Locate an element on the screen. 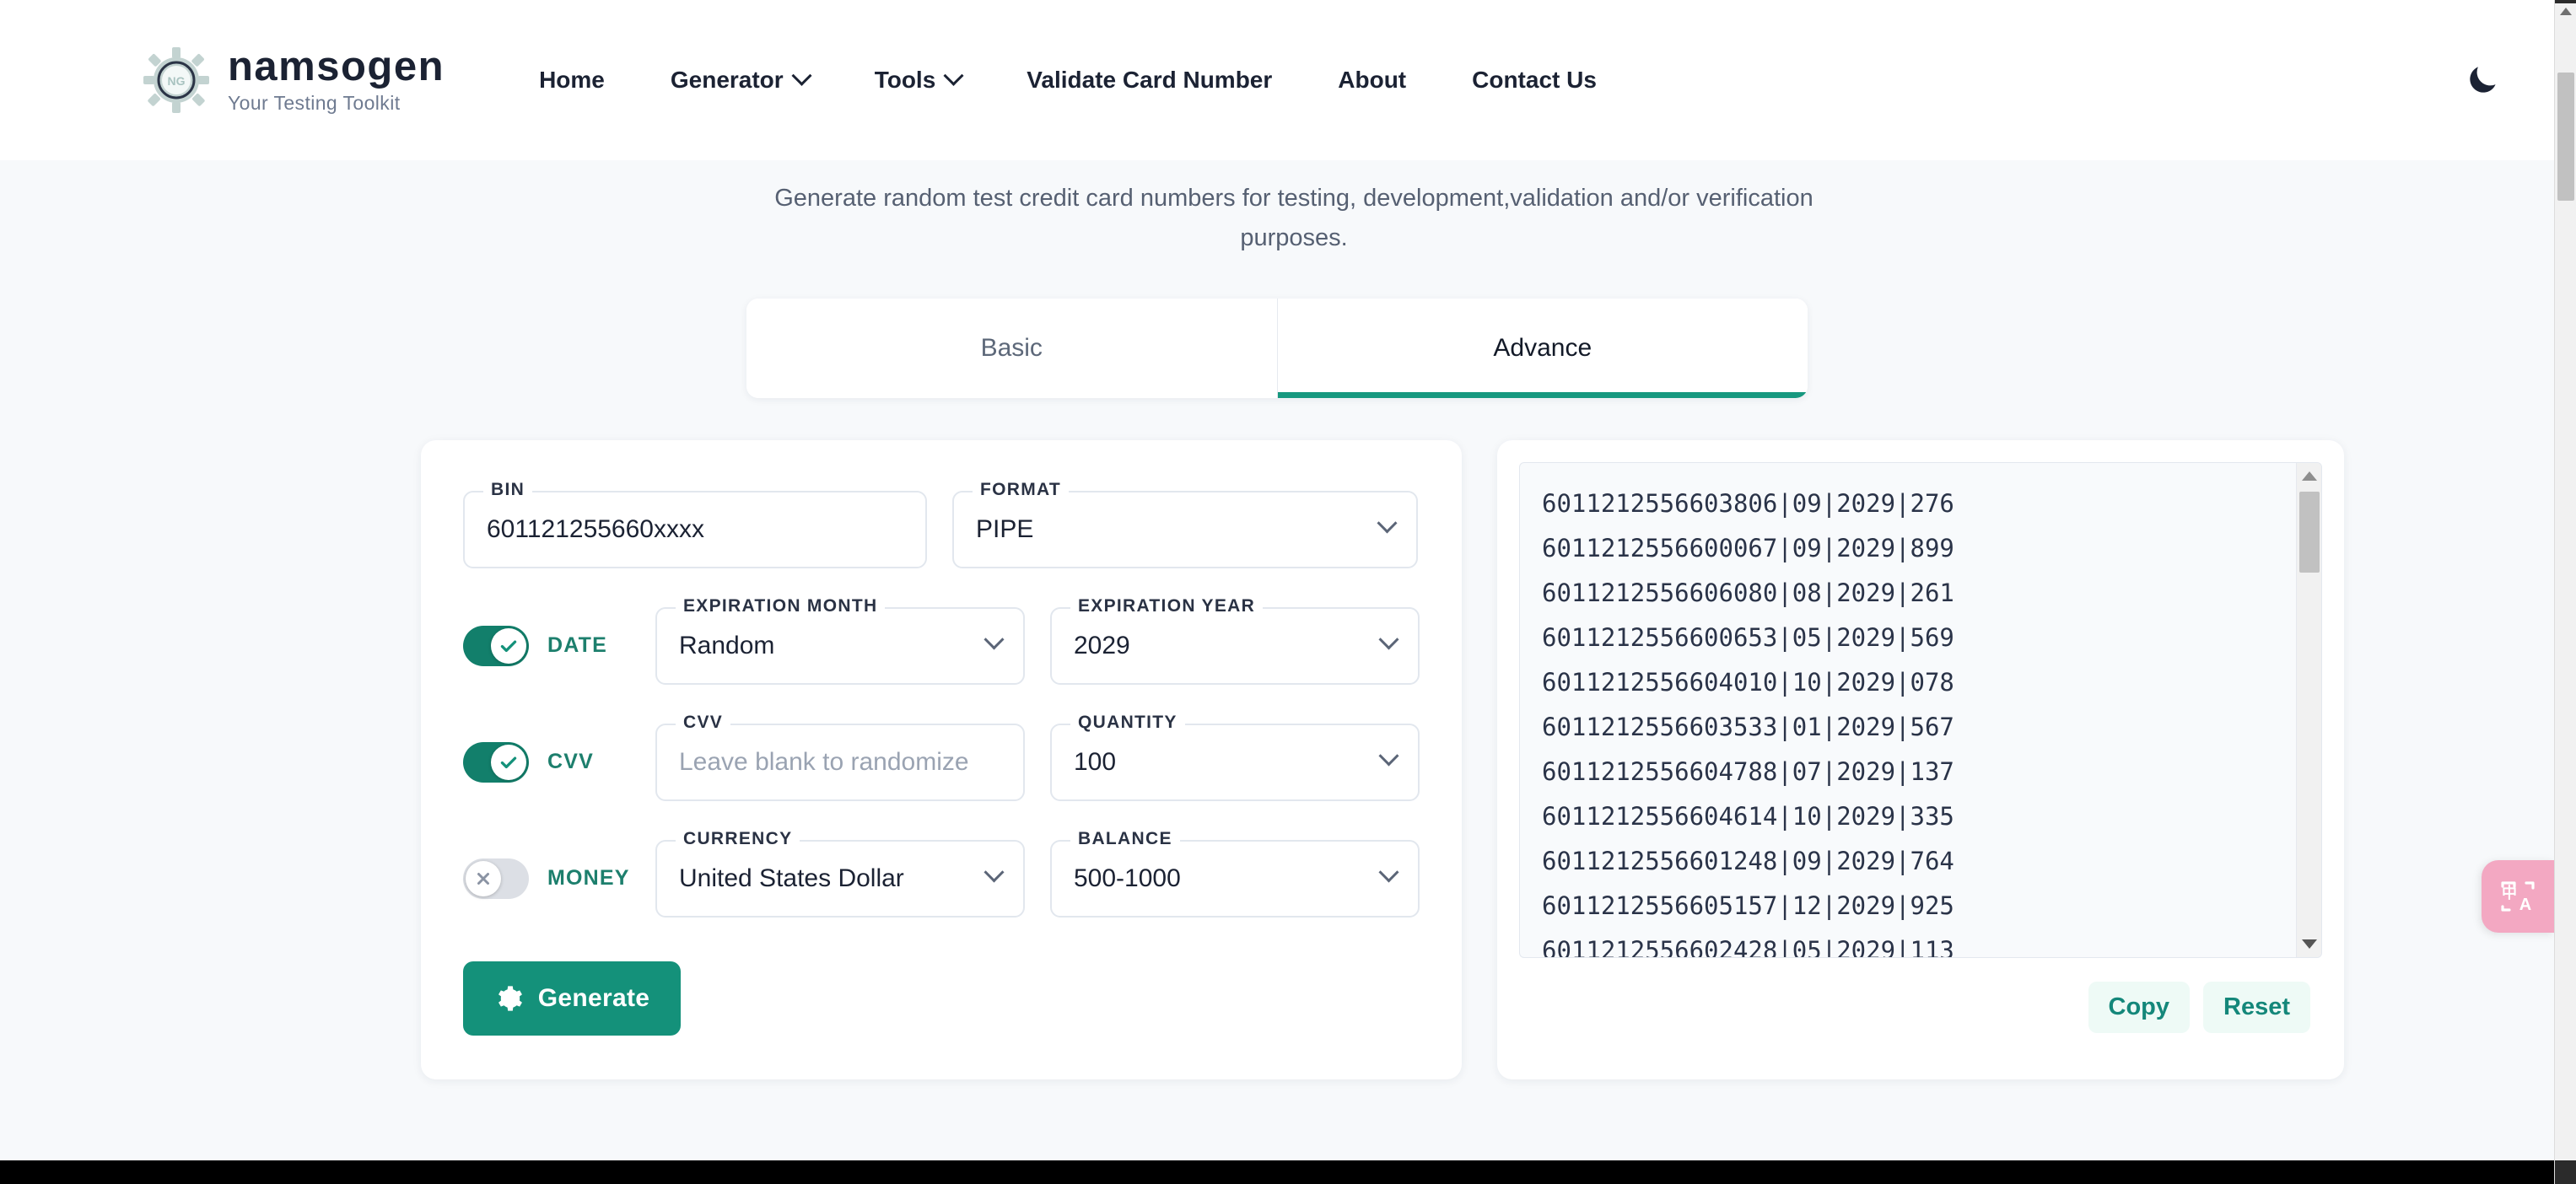 Image resolution: width=2576 pixels, height=1184 pixels. nav-item-tools: Tools is located at coordinates (919, 80).